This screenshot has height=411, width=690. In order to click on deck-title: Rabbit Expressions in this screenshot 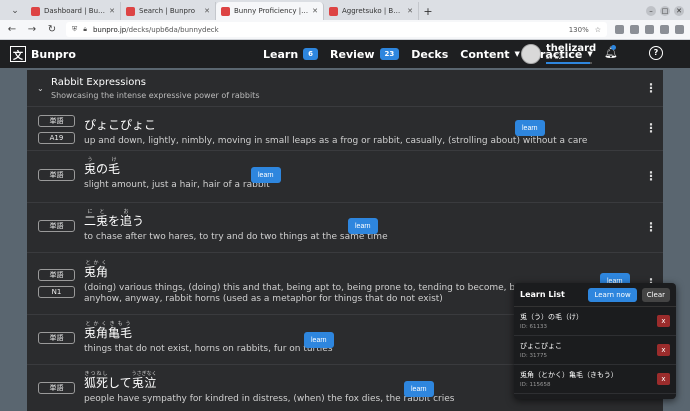, I will do `click(98, 82)`.